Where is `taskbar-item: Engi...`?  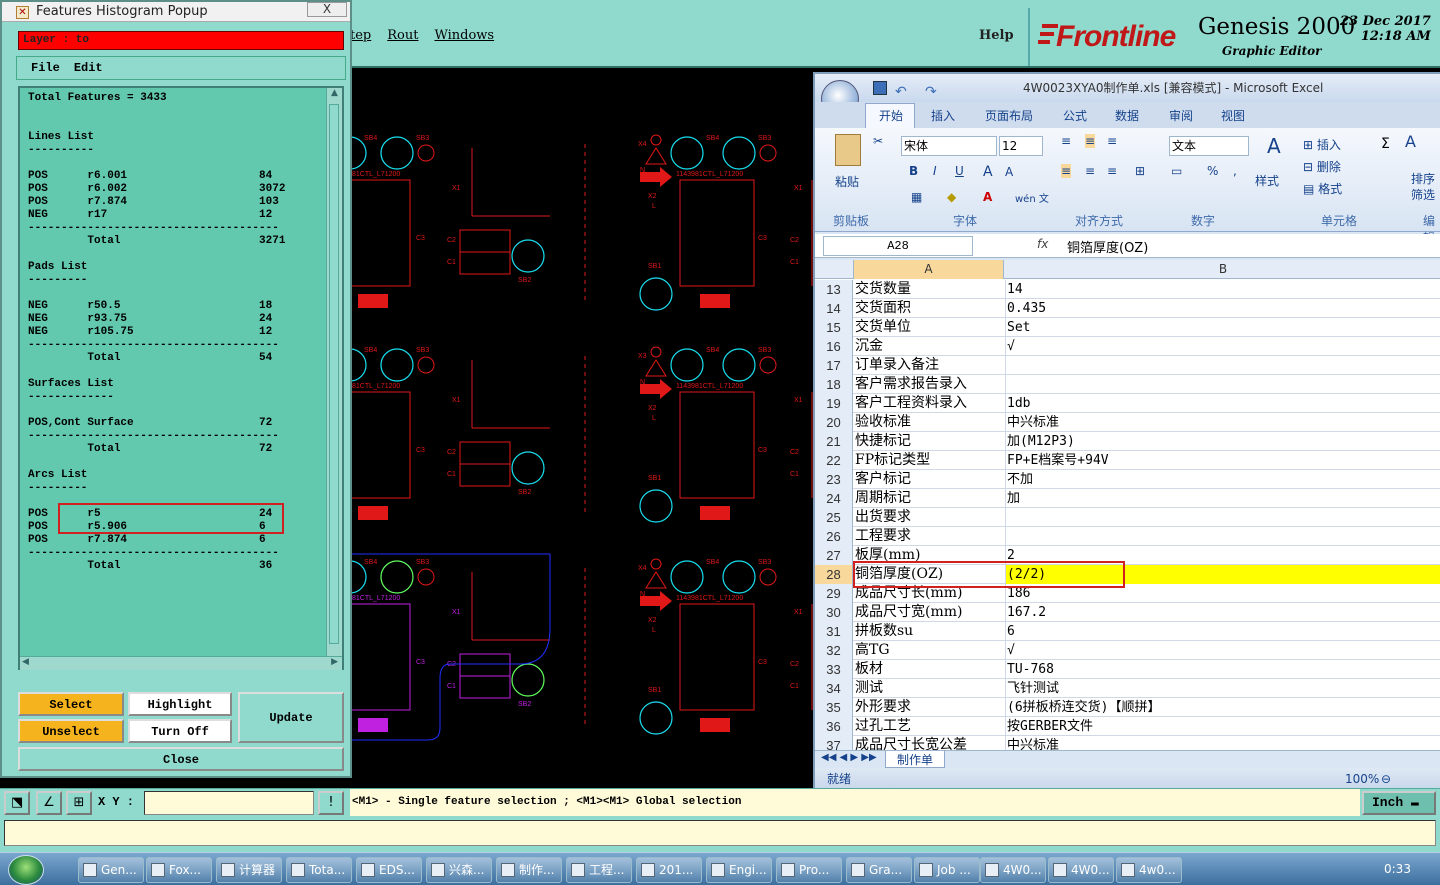 taskbar-item: Engi... is located at coordinates (739, 870).